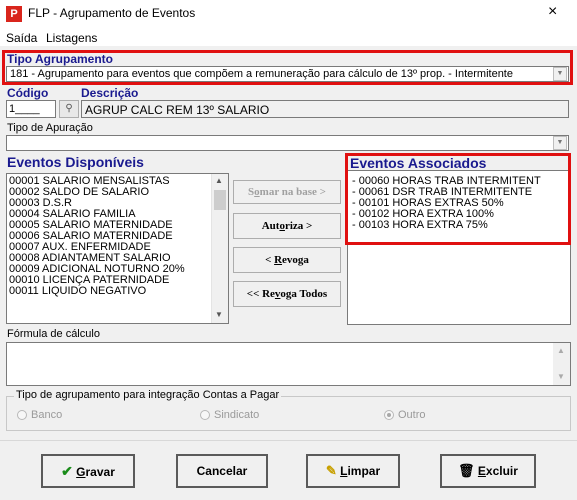 The width and height of the screenshot is (577, 500). I want to click on button-label: mar na base >, so click(292, 192).